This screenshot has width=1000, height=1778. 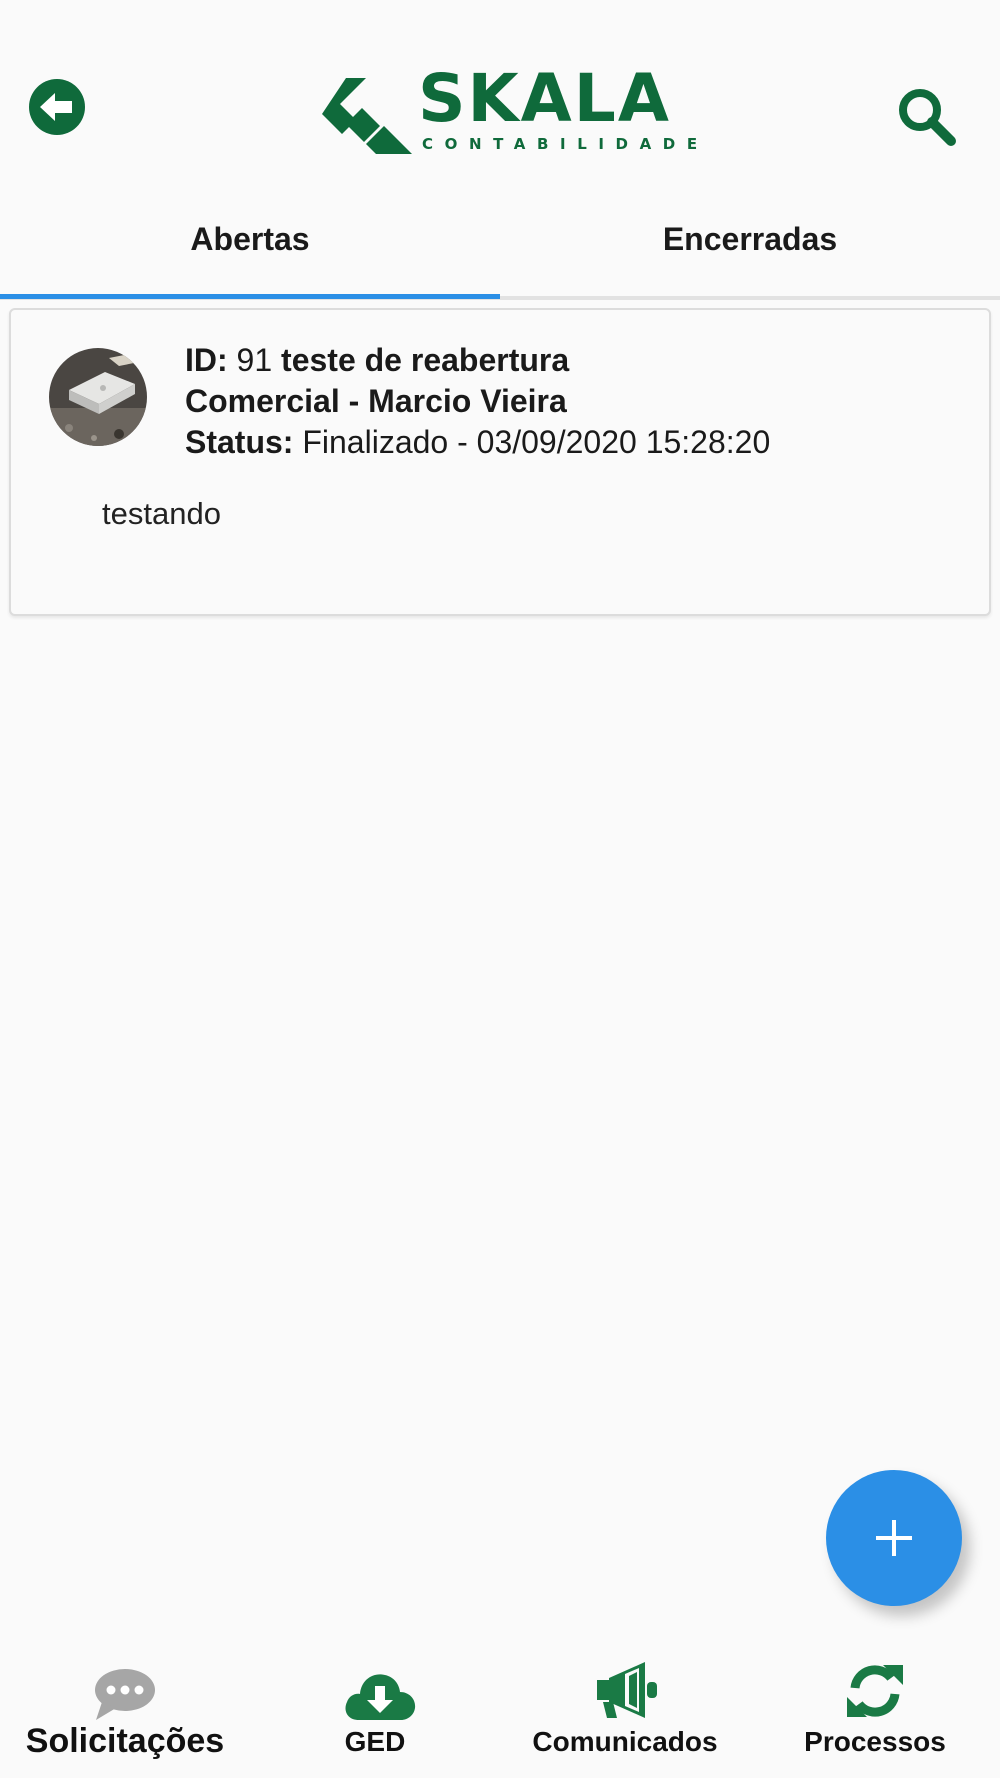 I want to click on magnifier-icon, so click(x=927, y=117).